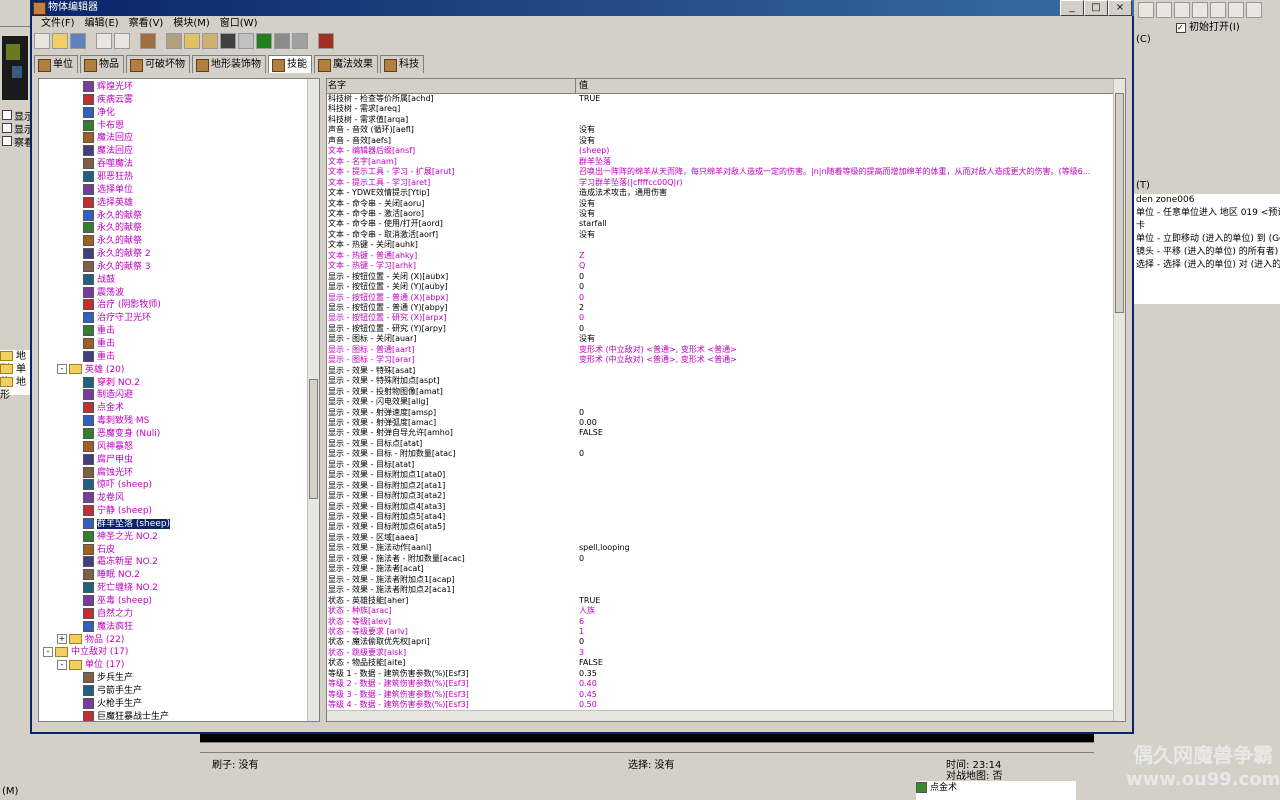 The height and width of the screenshot is (800, 1280). I want to click on property-row: 显示 - 效果 - 目标附加点5[ata4], so click(720, 517).